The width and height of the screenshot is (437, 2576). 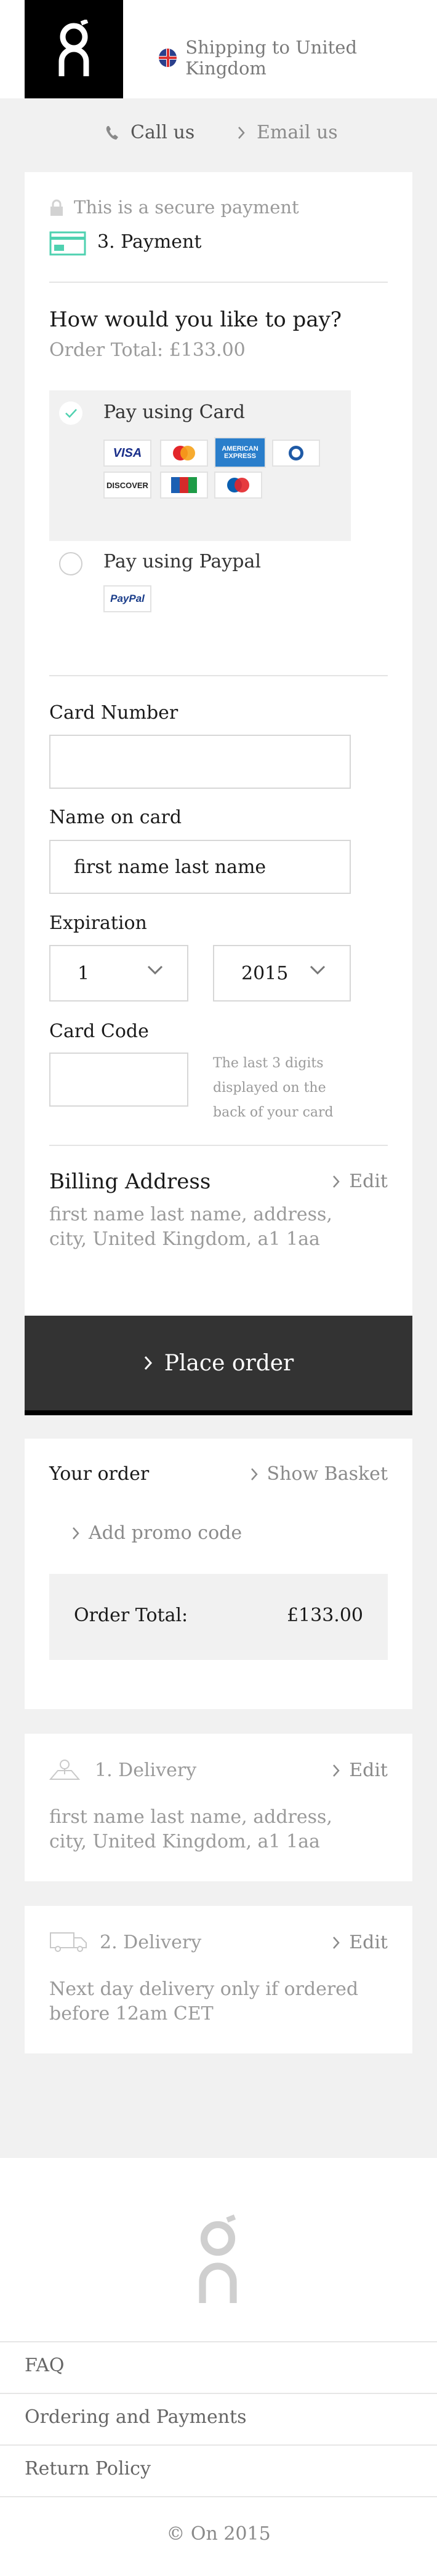 I want to click on paypal-logo: PayPal, so click(x=127, y=599).